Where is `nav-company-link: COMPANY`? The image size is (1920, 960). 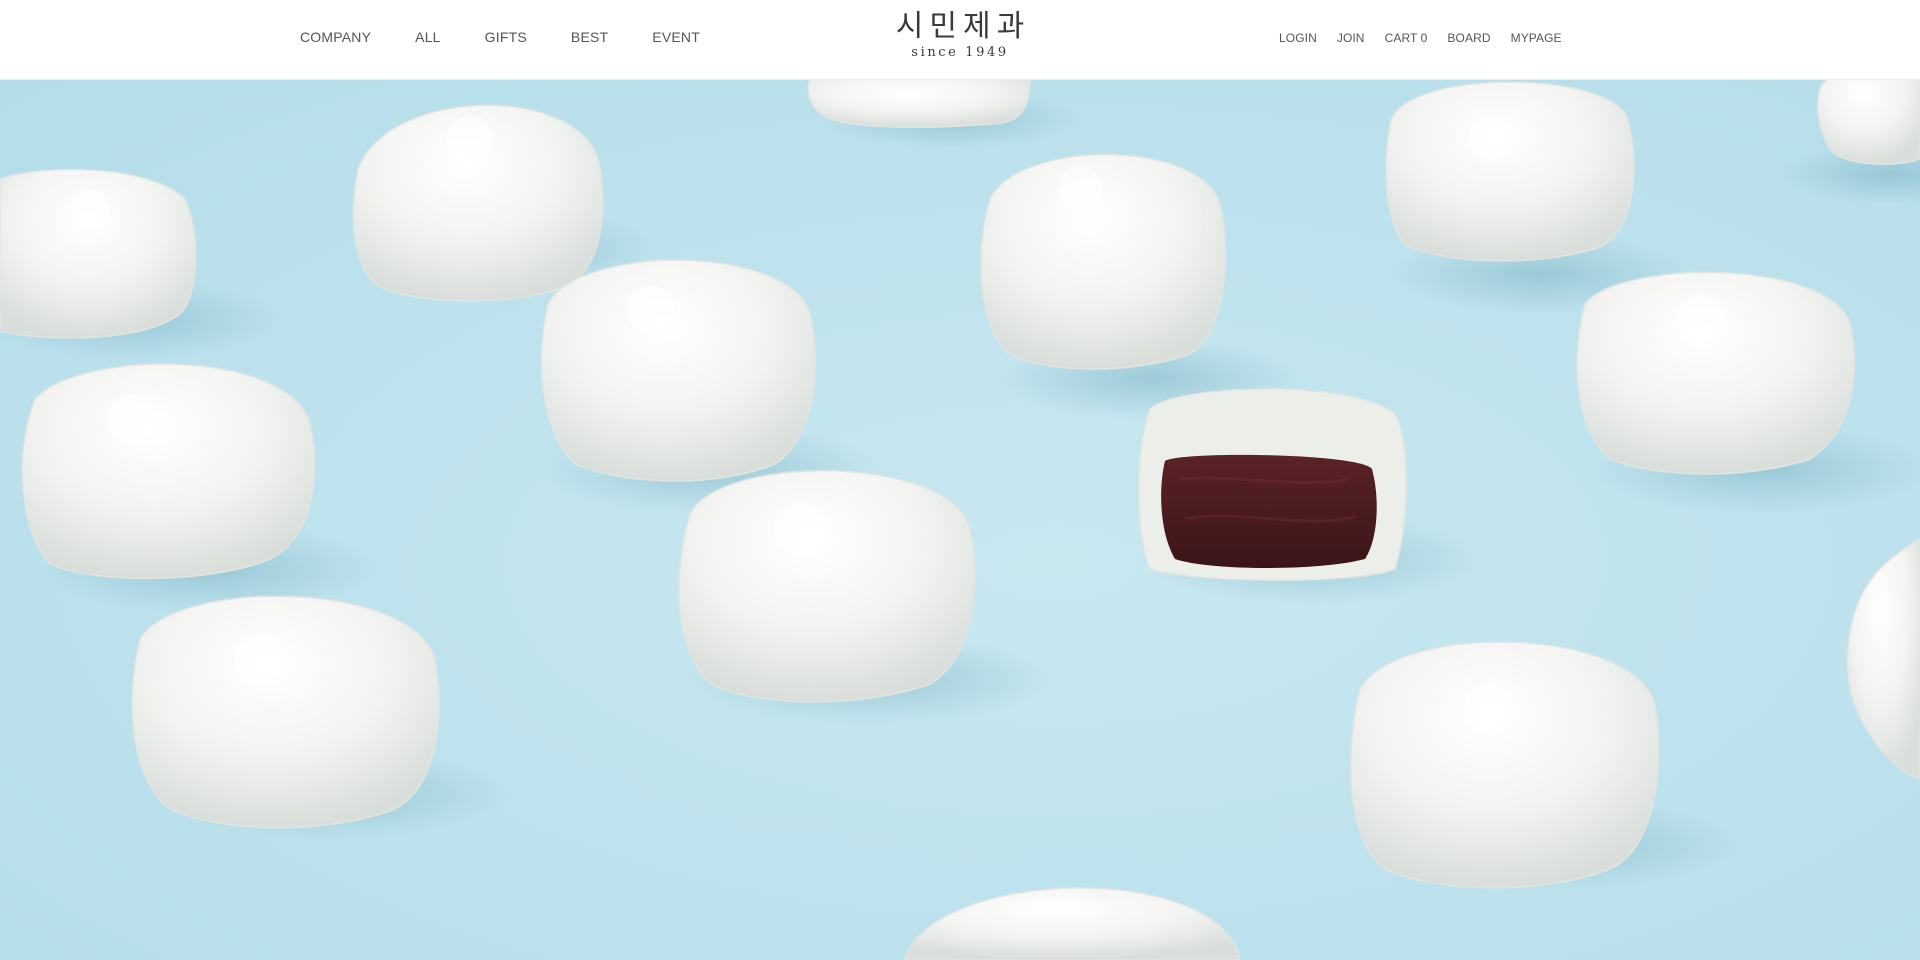
nav-company-link: COMPANY is located at coordinates (335, 37).